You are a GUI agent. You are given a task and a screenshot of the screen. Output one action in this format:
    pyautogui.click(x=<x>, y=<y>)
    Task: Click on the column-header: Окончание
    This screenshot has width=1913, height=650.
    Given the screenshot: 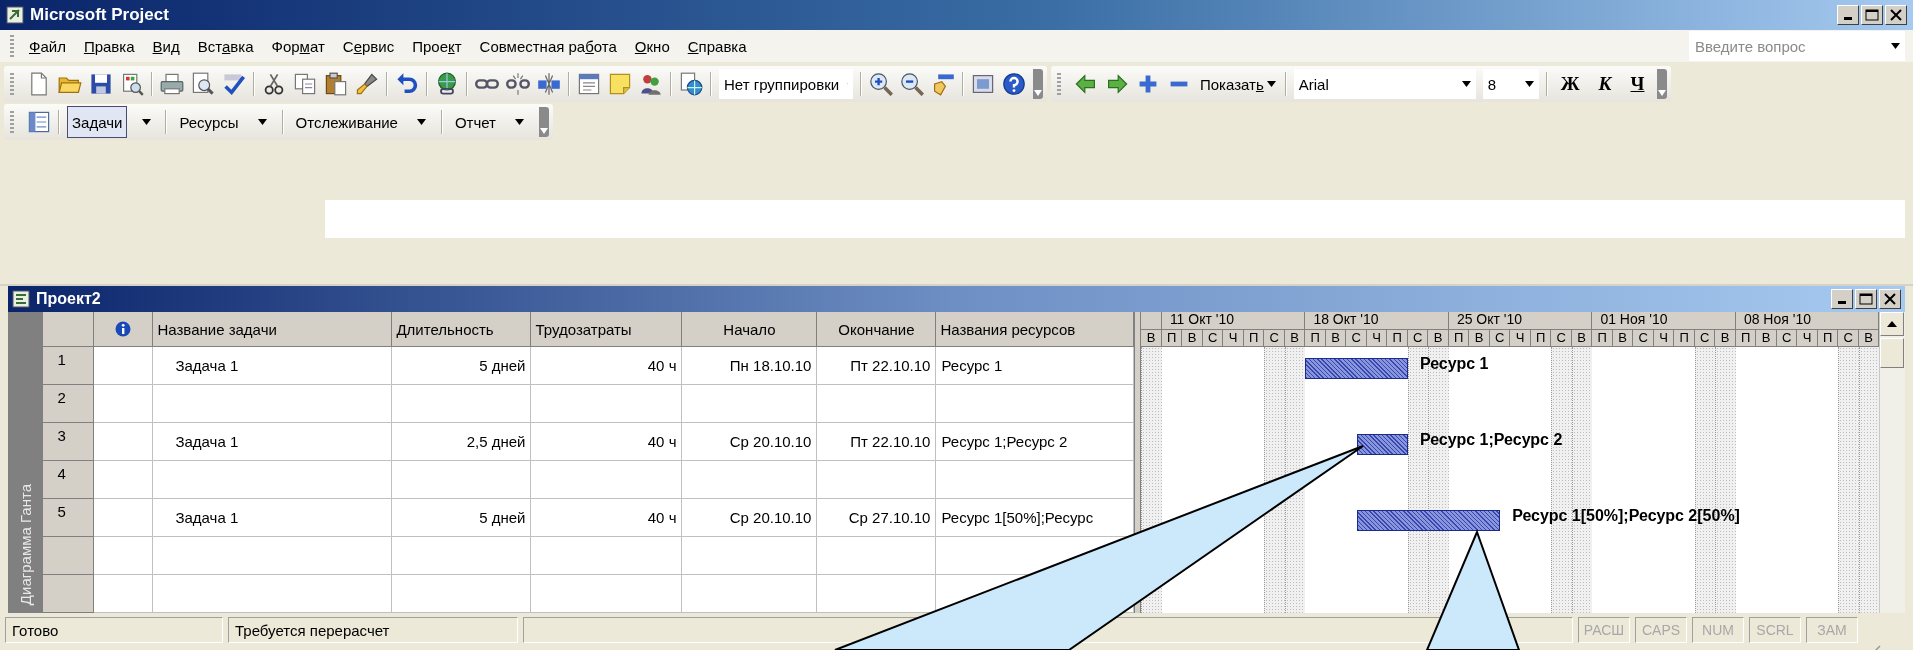 What is the action you would take?
    pyautogui.click(x=877, y=329)
    